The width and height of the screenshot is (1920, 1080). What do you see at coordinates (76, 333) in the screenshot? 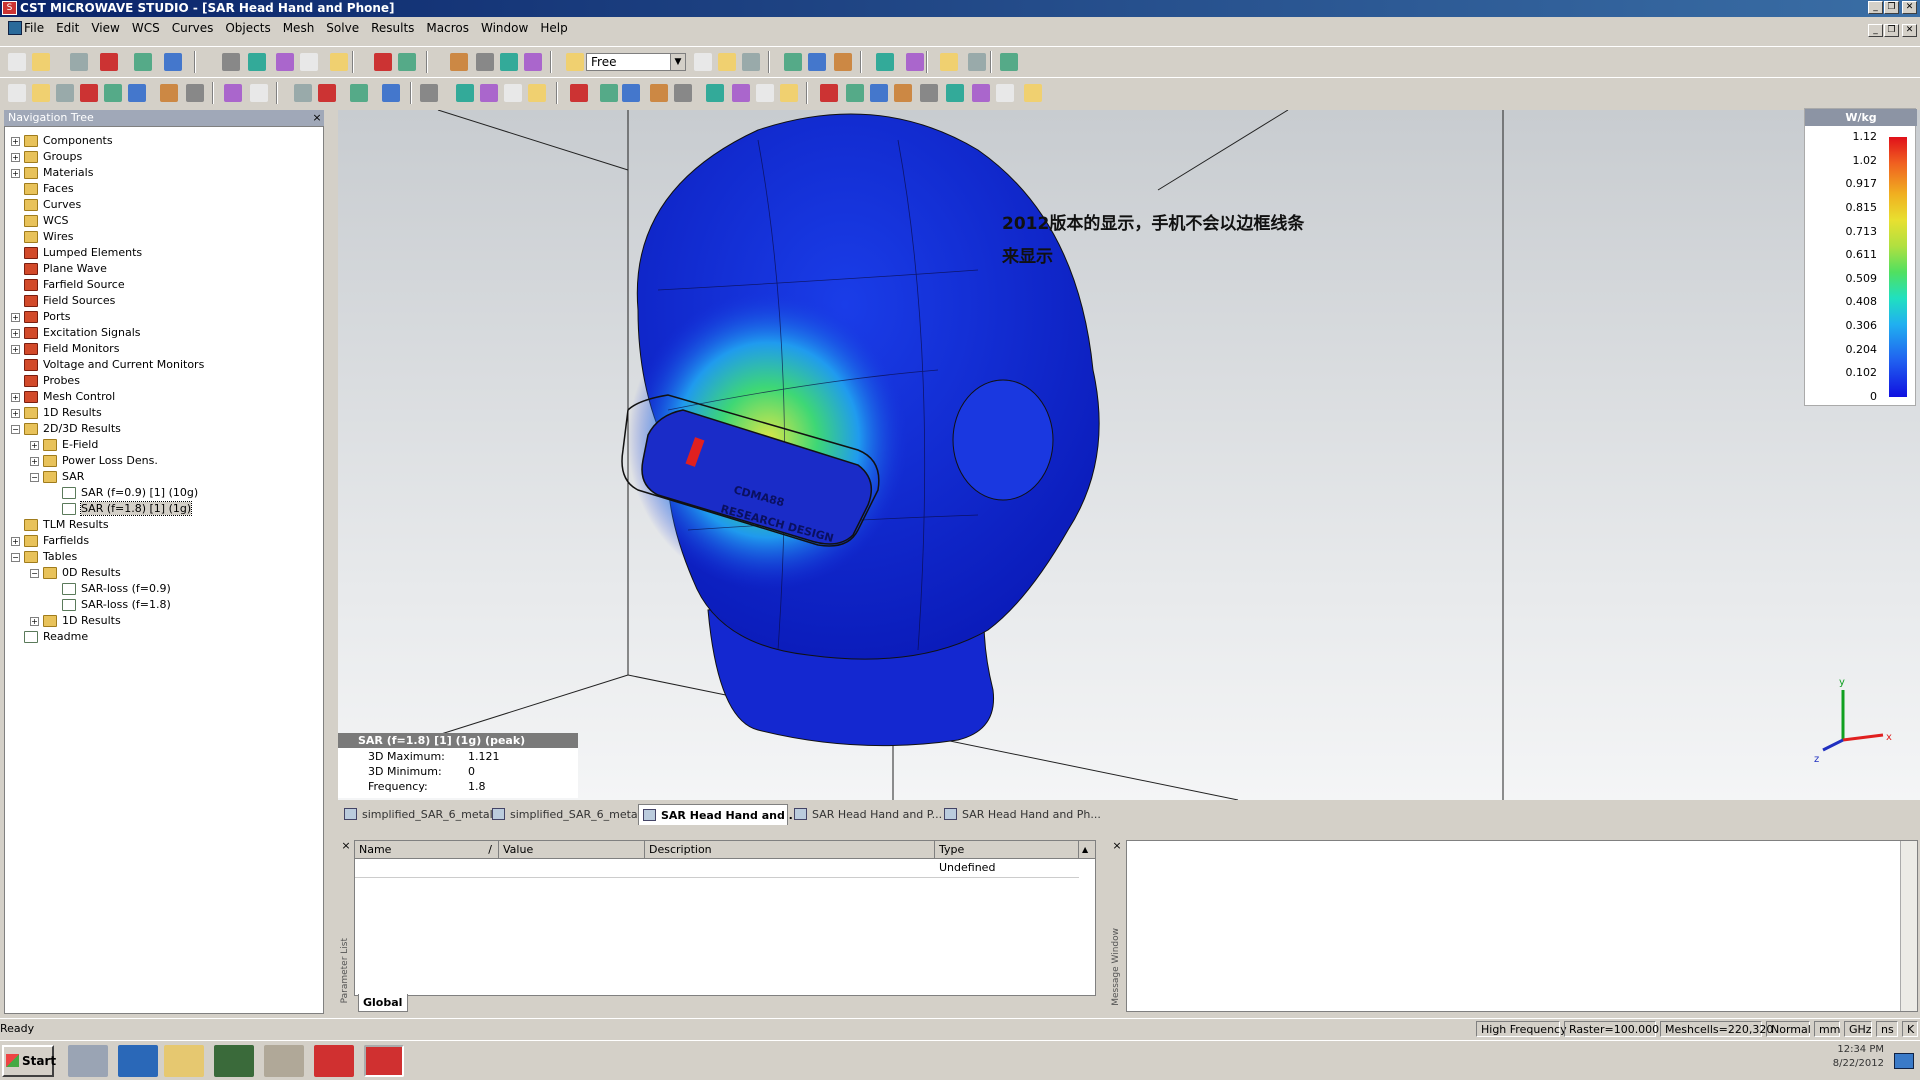
I see `tree-item: + Excitation Signals` at bounding box center [76, 333].